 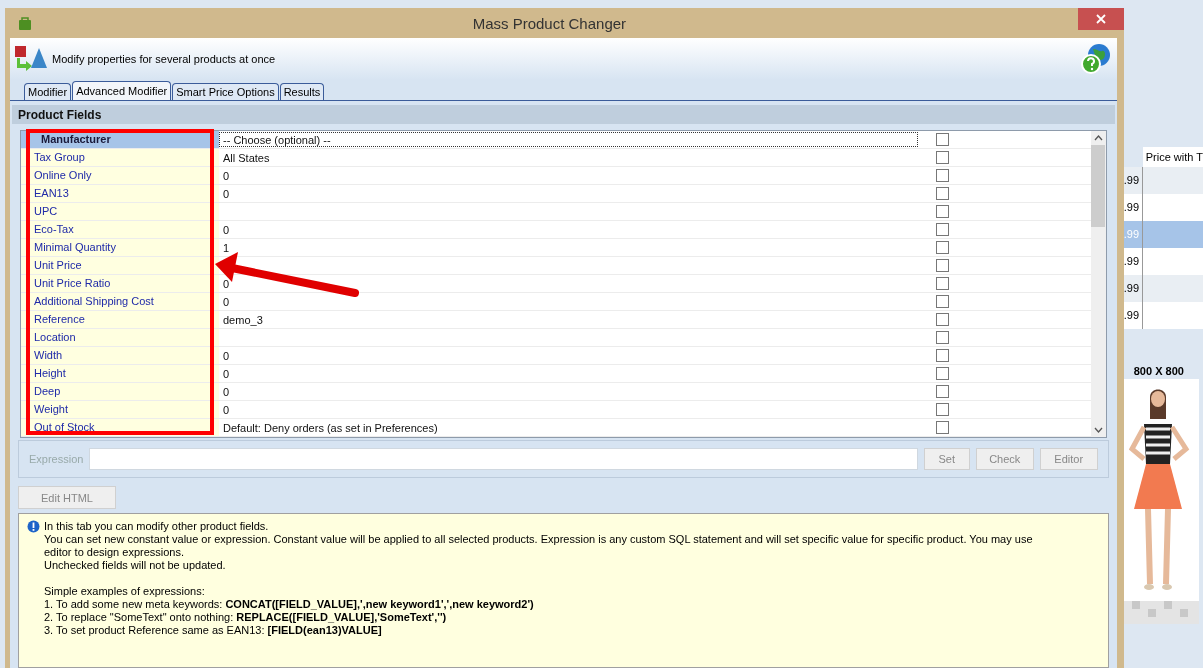 I want to click on tab: Advanced Modifier, so click(x=122, y=90).